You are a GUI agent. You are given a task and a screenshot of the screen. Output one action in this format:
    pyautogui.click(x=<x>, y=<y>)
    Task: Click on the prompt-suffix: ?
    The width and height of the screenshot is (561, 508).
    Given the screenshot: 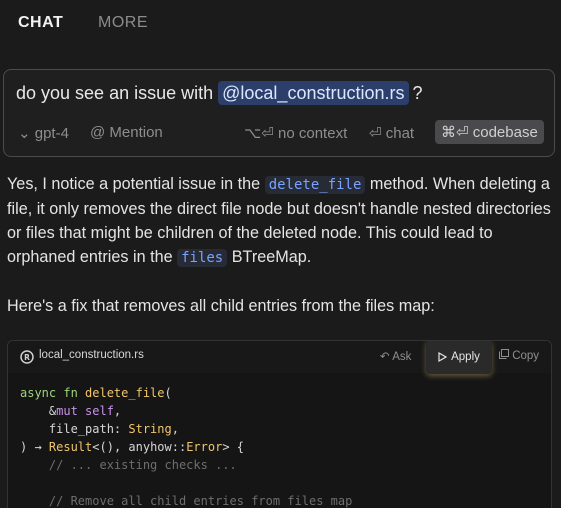 What is the action you would take?
    pyautogui.click(x=417, y=93)
    